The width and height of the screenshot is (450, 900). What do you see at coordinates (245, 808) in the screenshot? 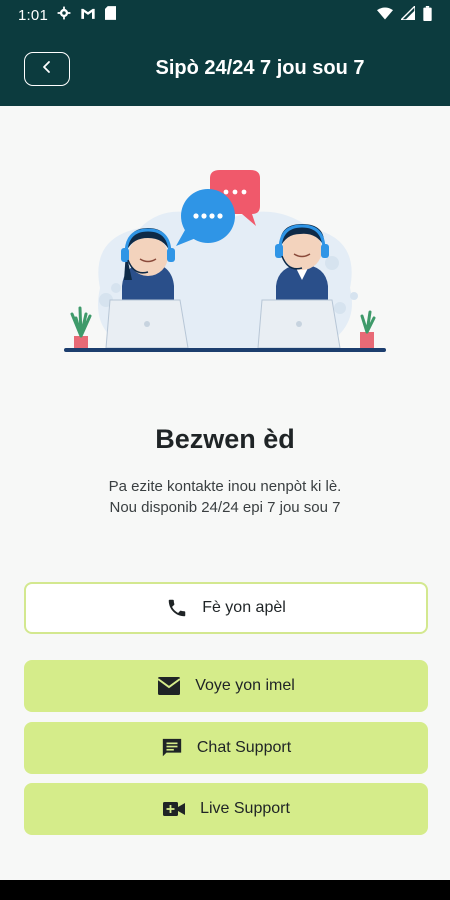
I see `live-support-label: Live Support` at bounding box center [245, 808].